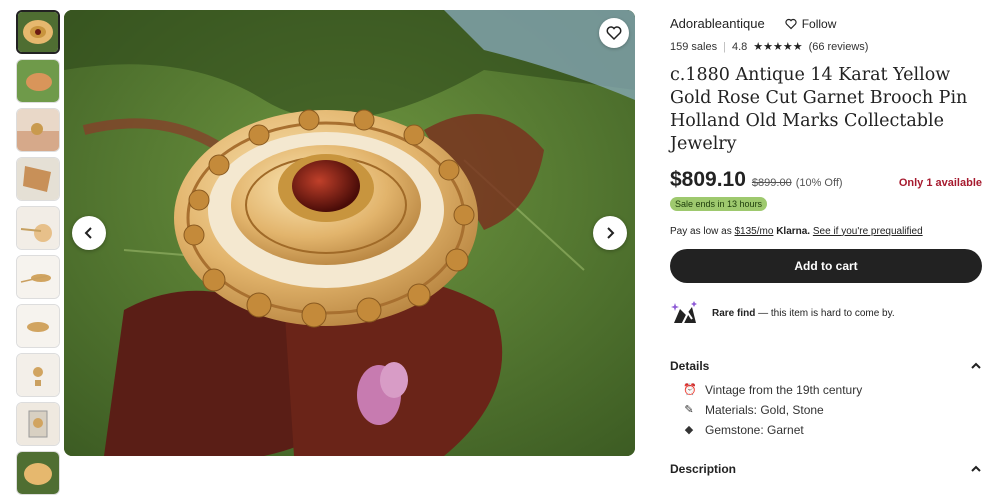  Describe the element at coordinates (940, 182) in the screenshot. I see `availability-note: Only 1 available` at that location.